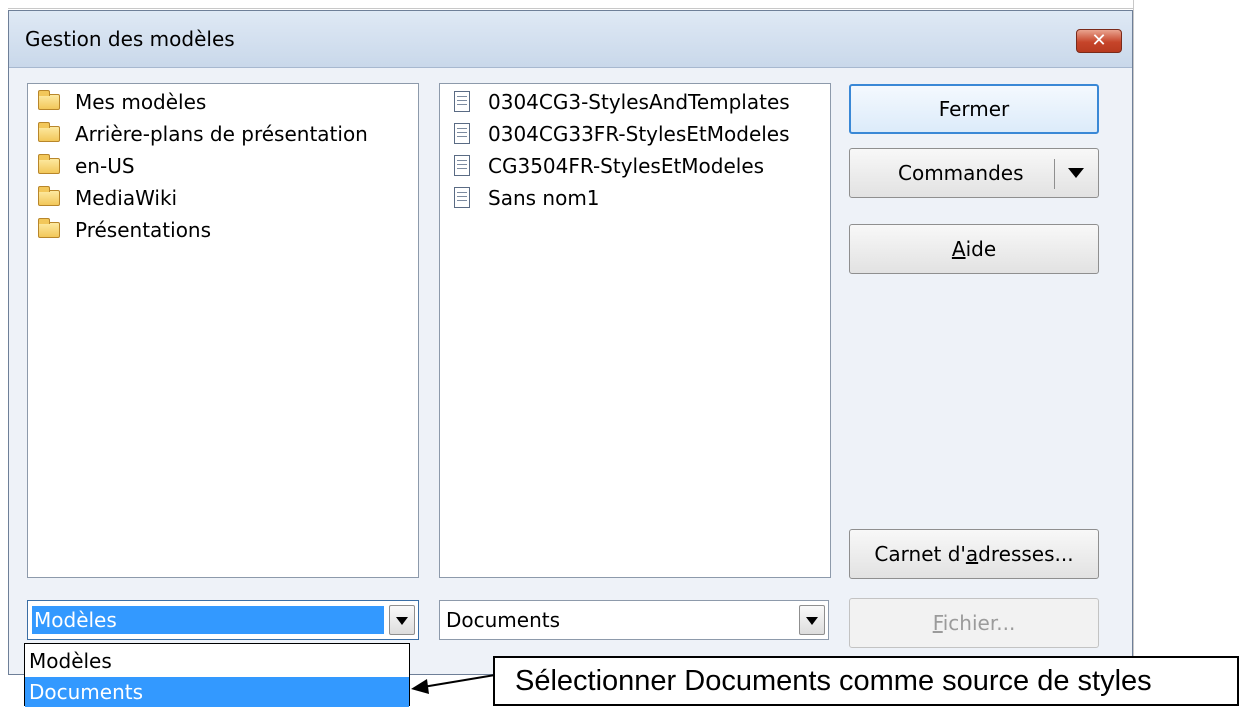 The width and height of the screenshot is (1239, 707). I want to click on list-item: CG3504FR-StylesEtModeles, so click(607, 166).